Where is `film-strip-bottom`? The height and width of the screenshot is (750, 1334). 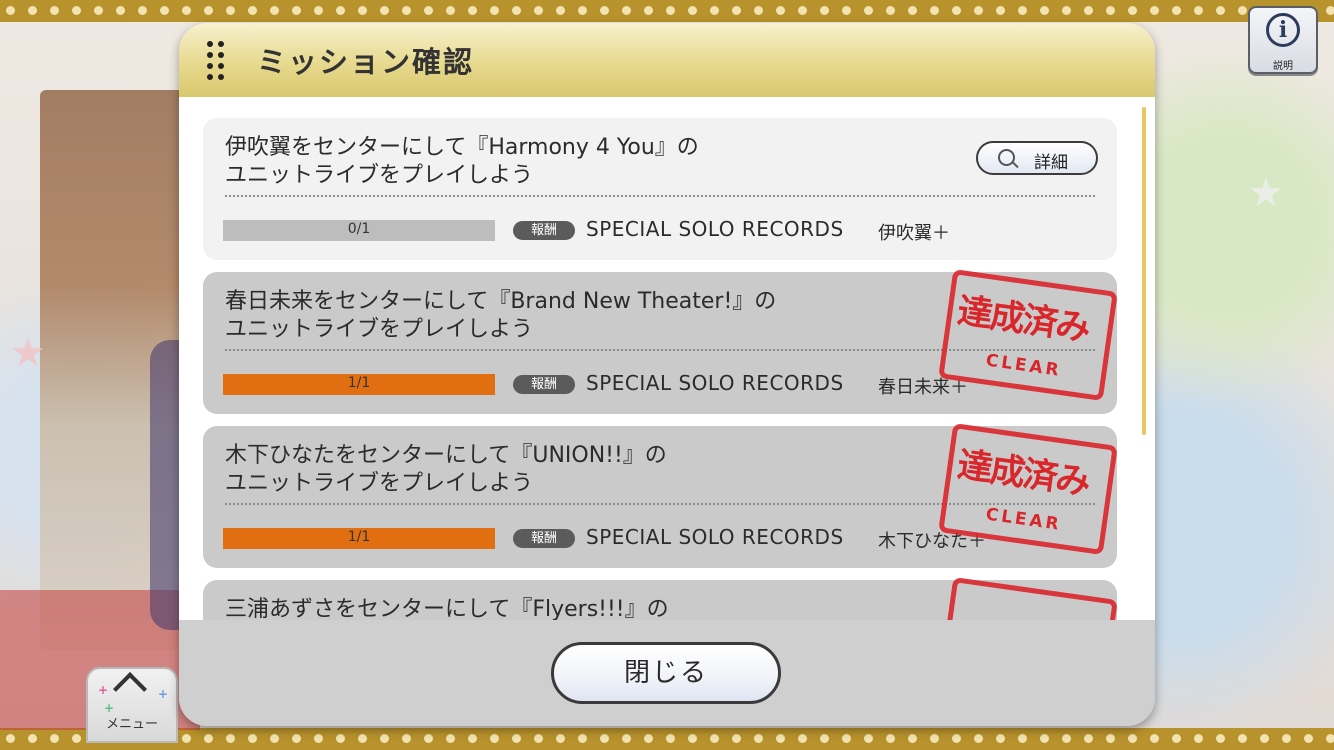
film-strip-bottom is located at coordinates (667, 739).